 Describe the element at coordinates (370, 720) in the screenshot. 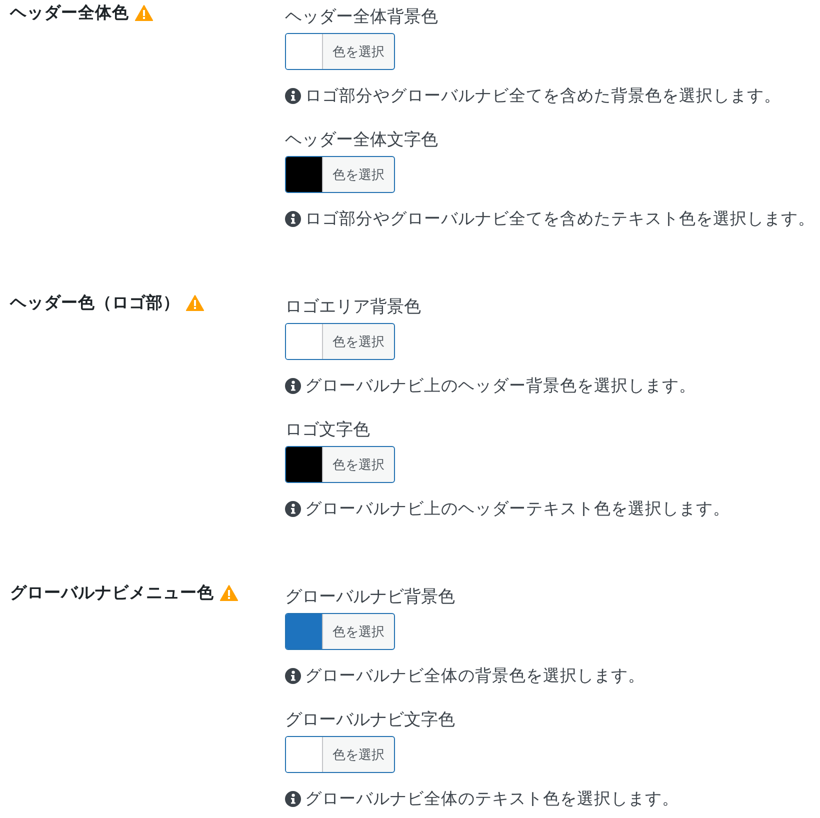

I see `field-label: グローバルナビ文字色` at that location.